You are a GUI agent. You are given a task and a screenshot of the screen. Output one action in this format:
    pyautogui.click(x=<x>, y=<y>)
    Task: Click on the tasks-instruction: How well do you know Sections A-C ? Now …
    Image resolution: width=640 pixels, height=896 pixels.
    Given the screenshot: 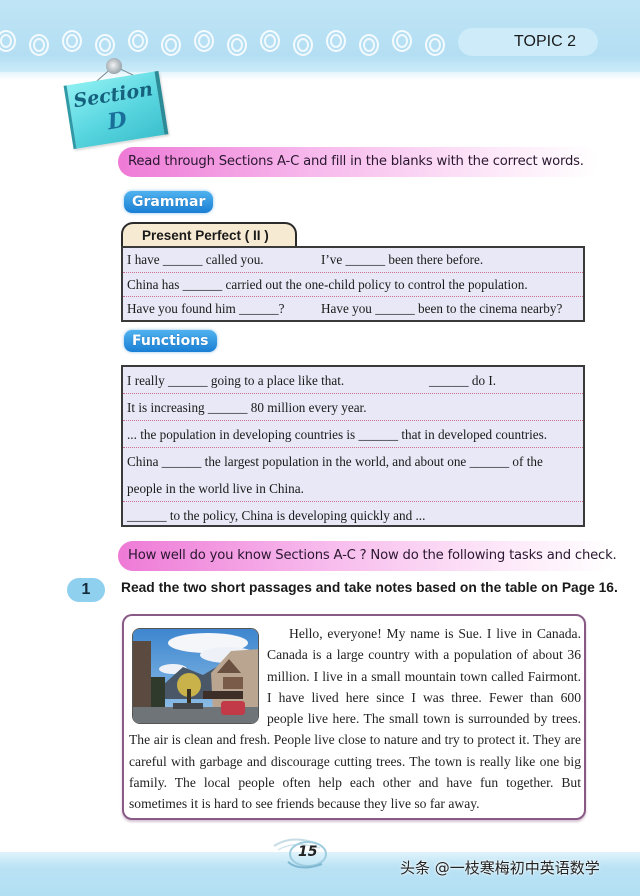 What is the action you would take?
    pyautogui.click(x=367, y=556)
    